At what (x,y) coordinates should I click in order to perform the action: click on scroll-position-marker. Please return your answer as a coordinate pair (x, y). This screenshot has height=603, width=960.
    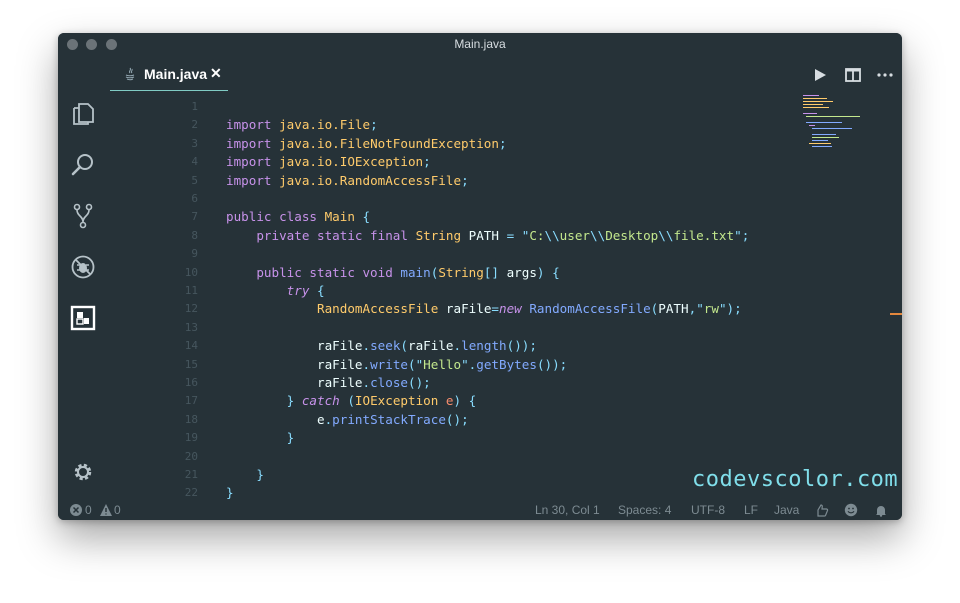
    Looking at the image, I should click on (896, 314).